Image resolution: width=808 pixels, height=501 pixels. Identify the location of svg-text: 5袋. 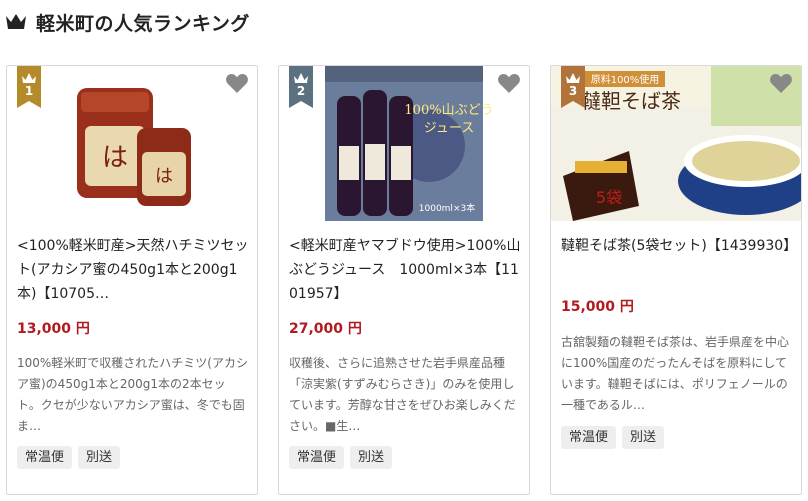
(609, 197).